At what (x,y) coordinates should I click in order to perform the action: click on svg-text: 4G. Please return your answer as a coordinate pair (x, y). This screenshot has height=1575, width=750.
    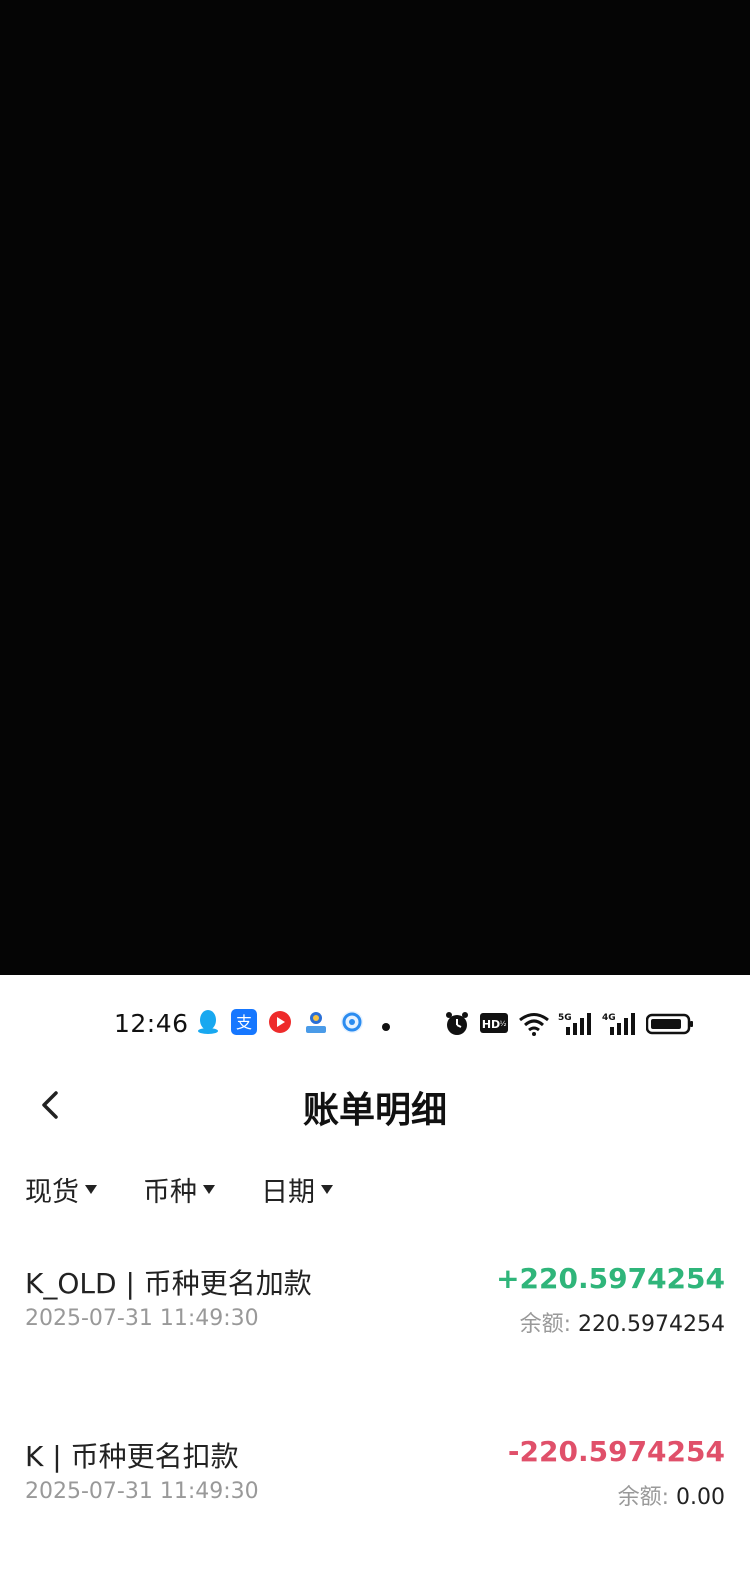
    Looking at the image, I should click on (609, 1018).